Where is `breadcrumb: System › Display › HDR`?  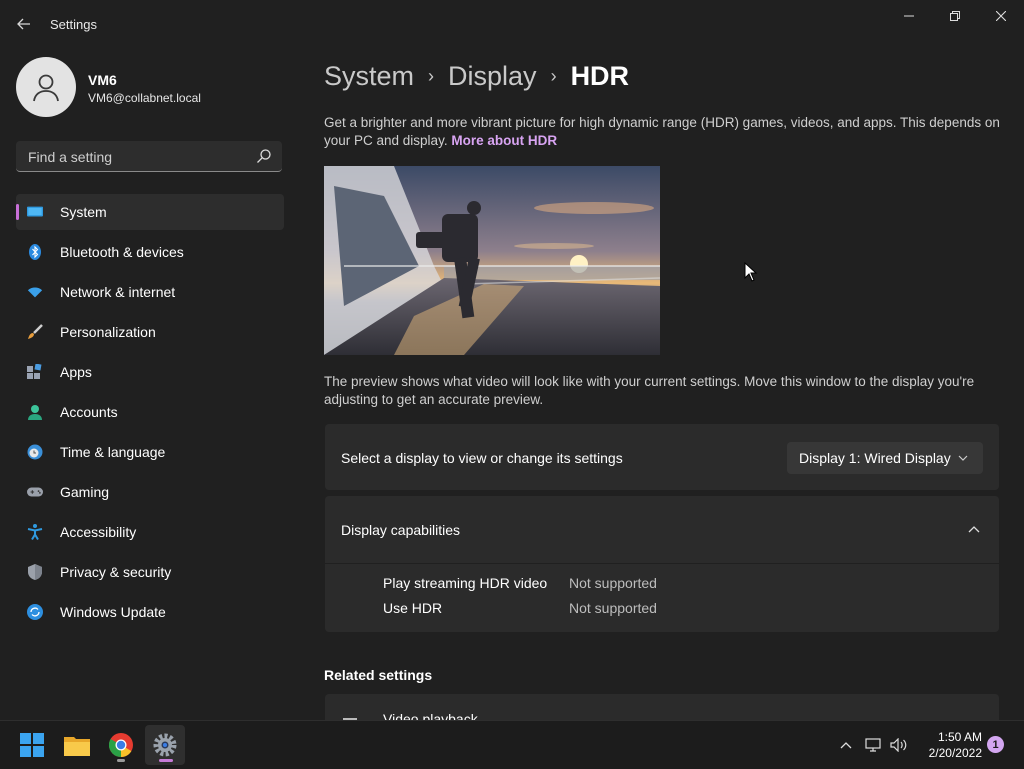
breadcrumb: System › Display › HDR is located at coordinates (476, 76).